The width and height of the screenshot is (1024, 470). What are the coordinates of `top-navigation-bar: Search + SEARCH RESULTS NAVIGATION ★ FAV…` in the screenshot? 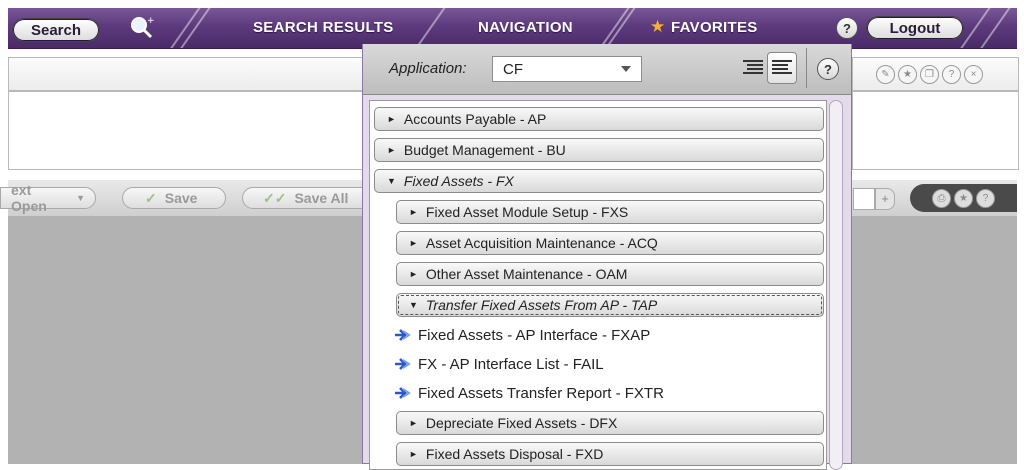 It's located at (512, 28).